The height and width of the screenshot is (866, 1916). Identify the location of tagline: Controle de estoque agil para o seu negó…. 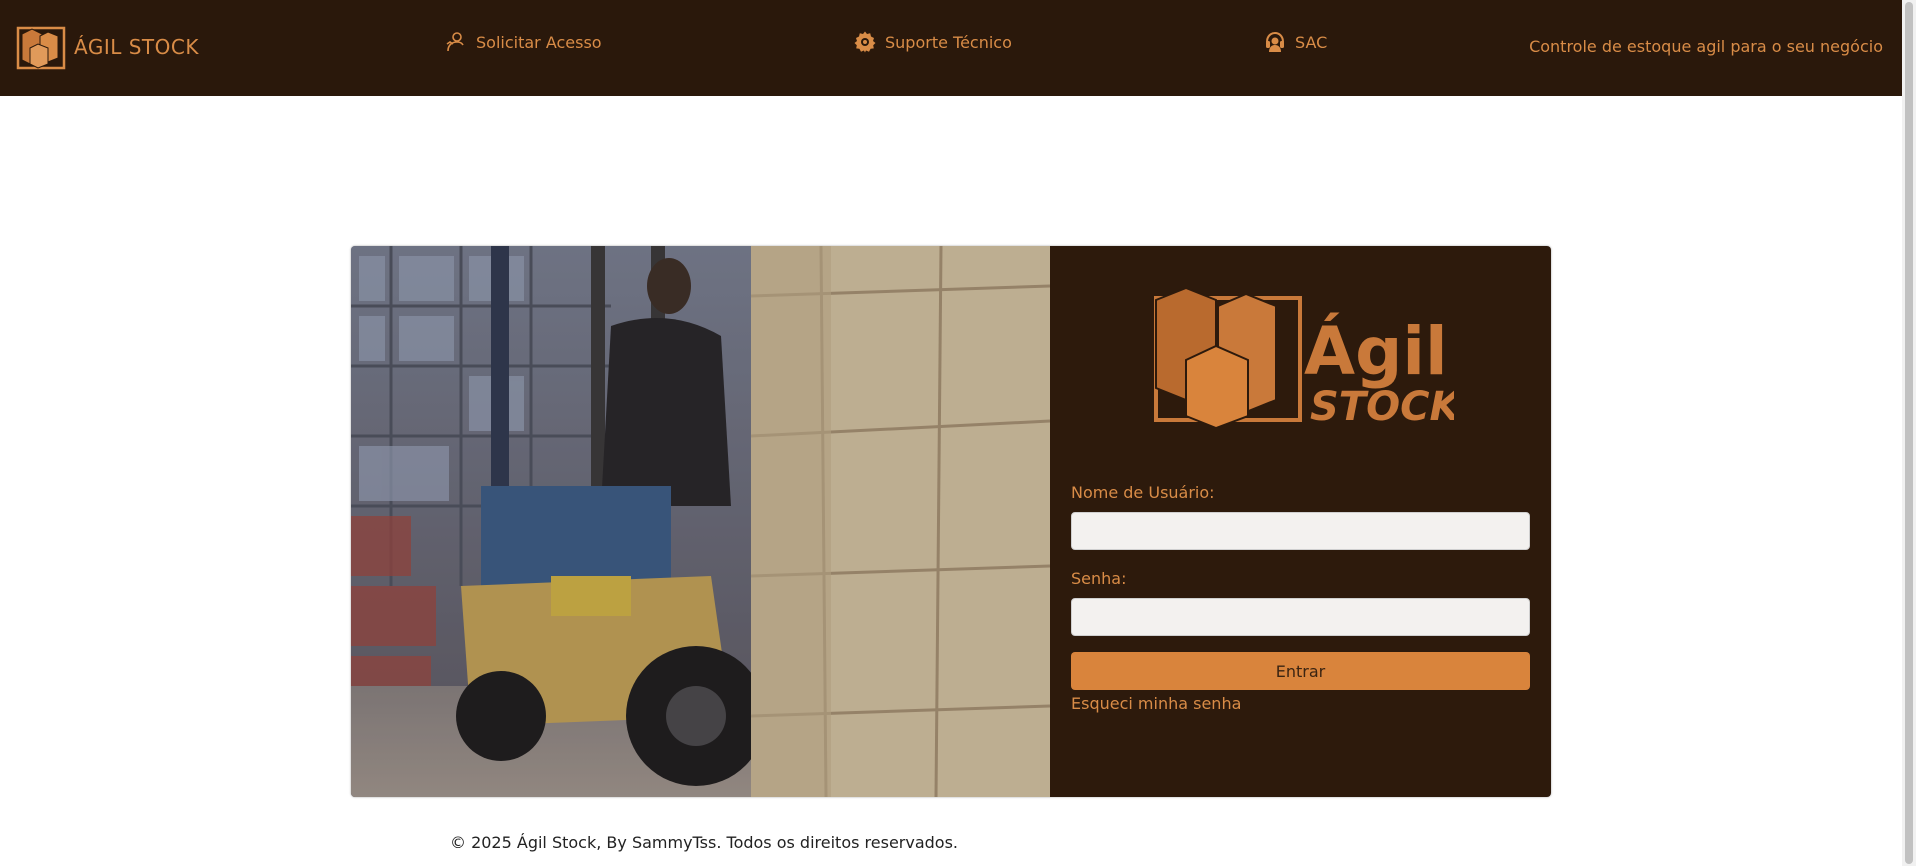
(1706, 46).